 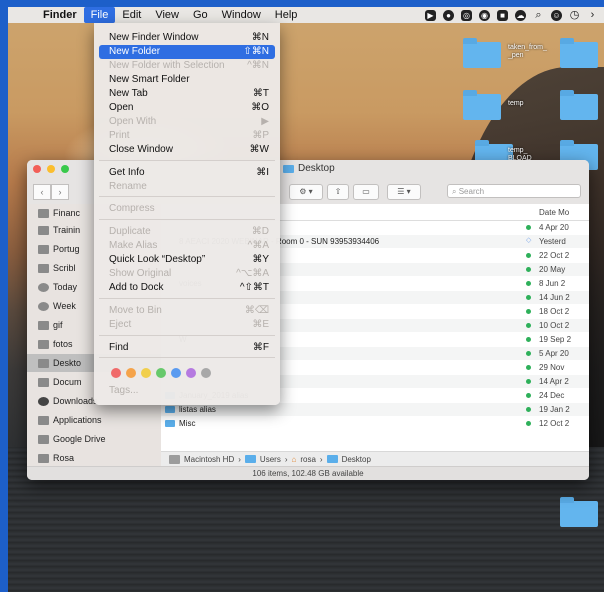 What do you see at coordinates (260, 324) in the screenshot?
I see `menu-item-shortcut: ⌘E` at bounding box center [260, 324].